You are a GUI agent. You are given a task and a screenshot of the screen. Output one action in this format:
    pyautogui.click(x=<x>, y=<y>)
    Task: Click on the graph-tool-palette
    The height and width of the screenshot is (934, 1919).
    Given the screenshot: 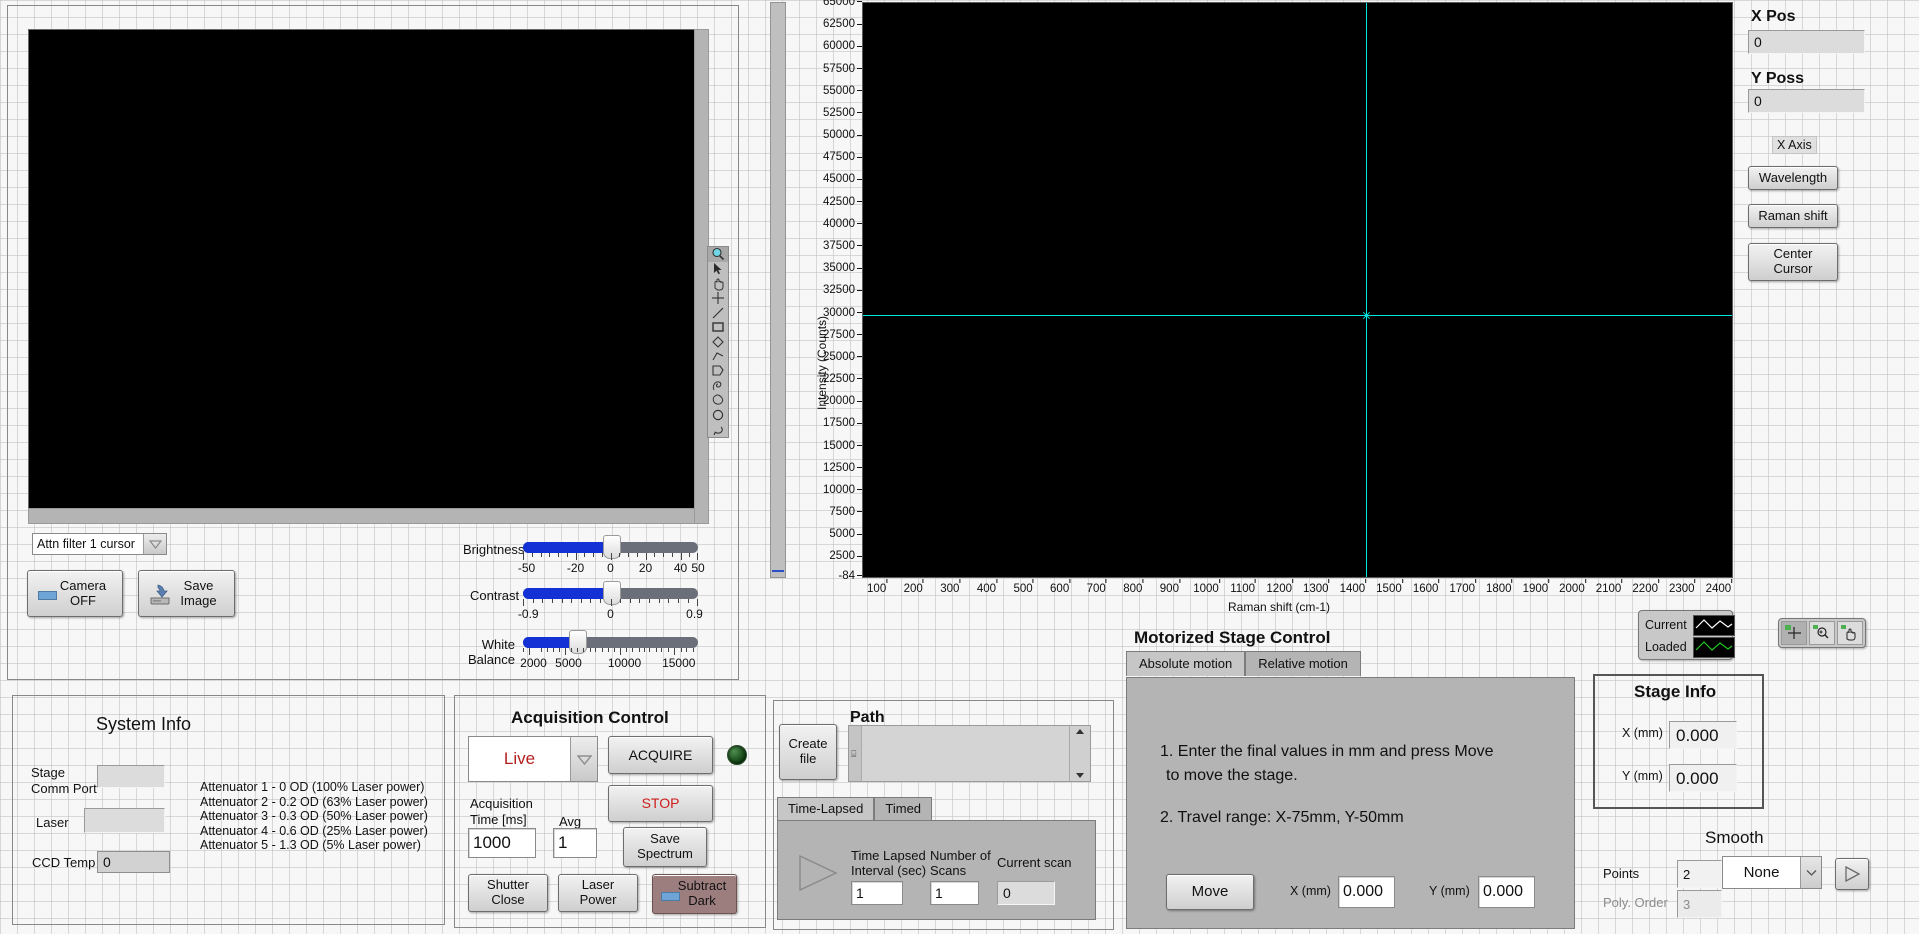 What is the action you would take?
    pyautogui.click(x=1822, y=633)
    